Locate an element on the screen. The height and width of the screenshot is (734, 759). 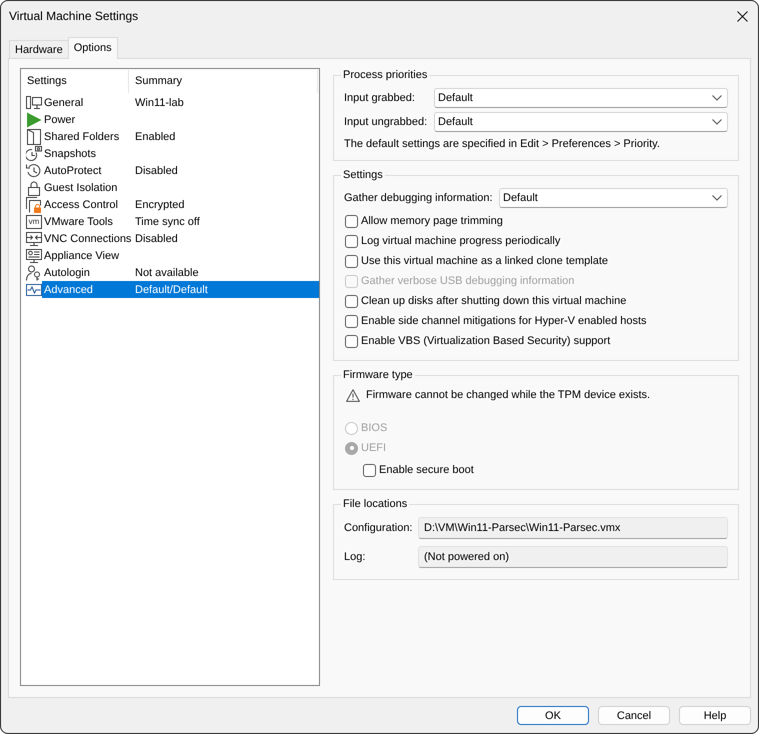
column-header: Settings is located at coordinates (75, 81).